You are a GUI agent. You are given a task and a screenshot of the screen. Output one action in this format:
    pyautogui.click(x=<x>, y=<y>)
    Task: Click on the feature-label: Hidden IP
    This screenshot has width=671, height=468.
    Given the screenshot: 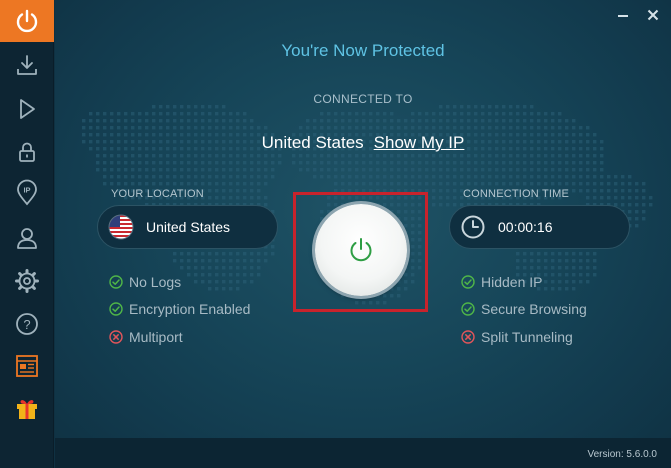 What is the action you would take?
    pyautogui.click(x=512, y=281)
    